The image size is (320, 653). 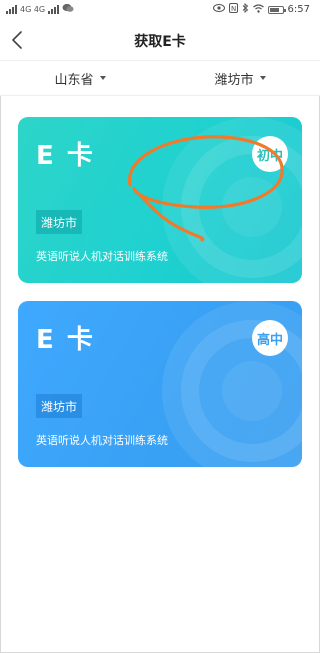 I want to click on province-dropdown: 山东省, so click(x=80, y=78).